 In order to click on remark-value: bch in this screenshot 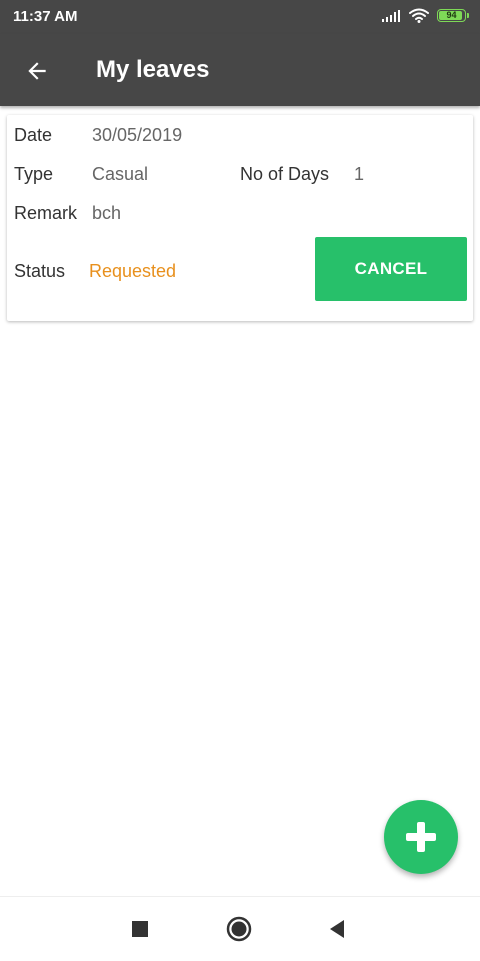, I will do `click(107, 213)`.